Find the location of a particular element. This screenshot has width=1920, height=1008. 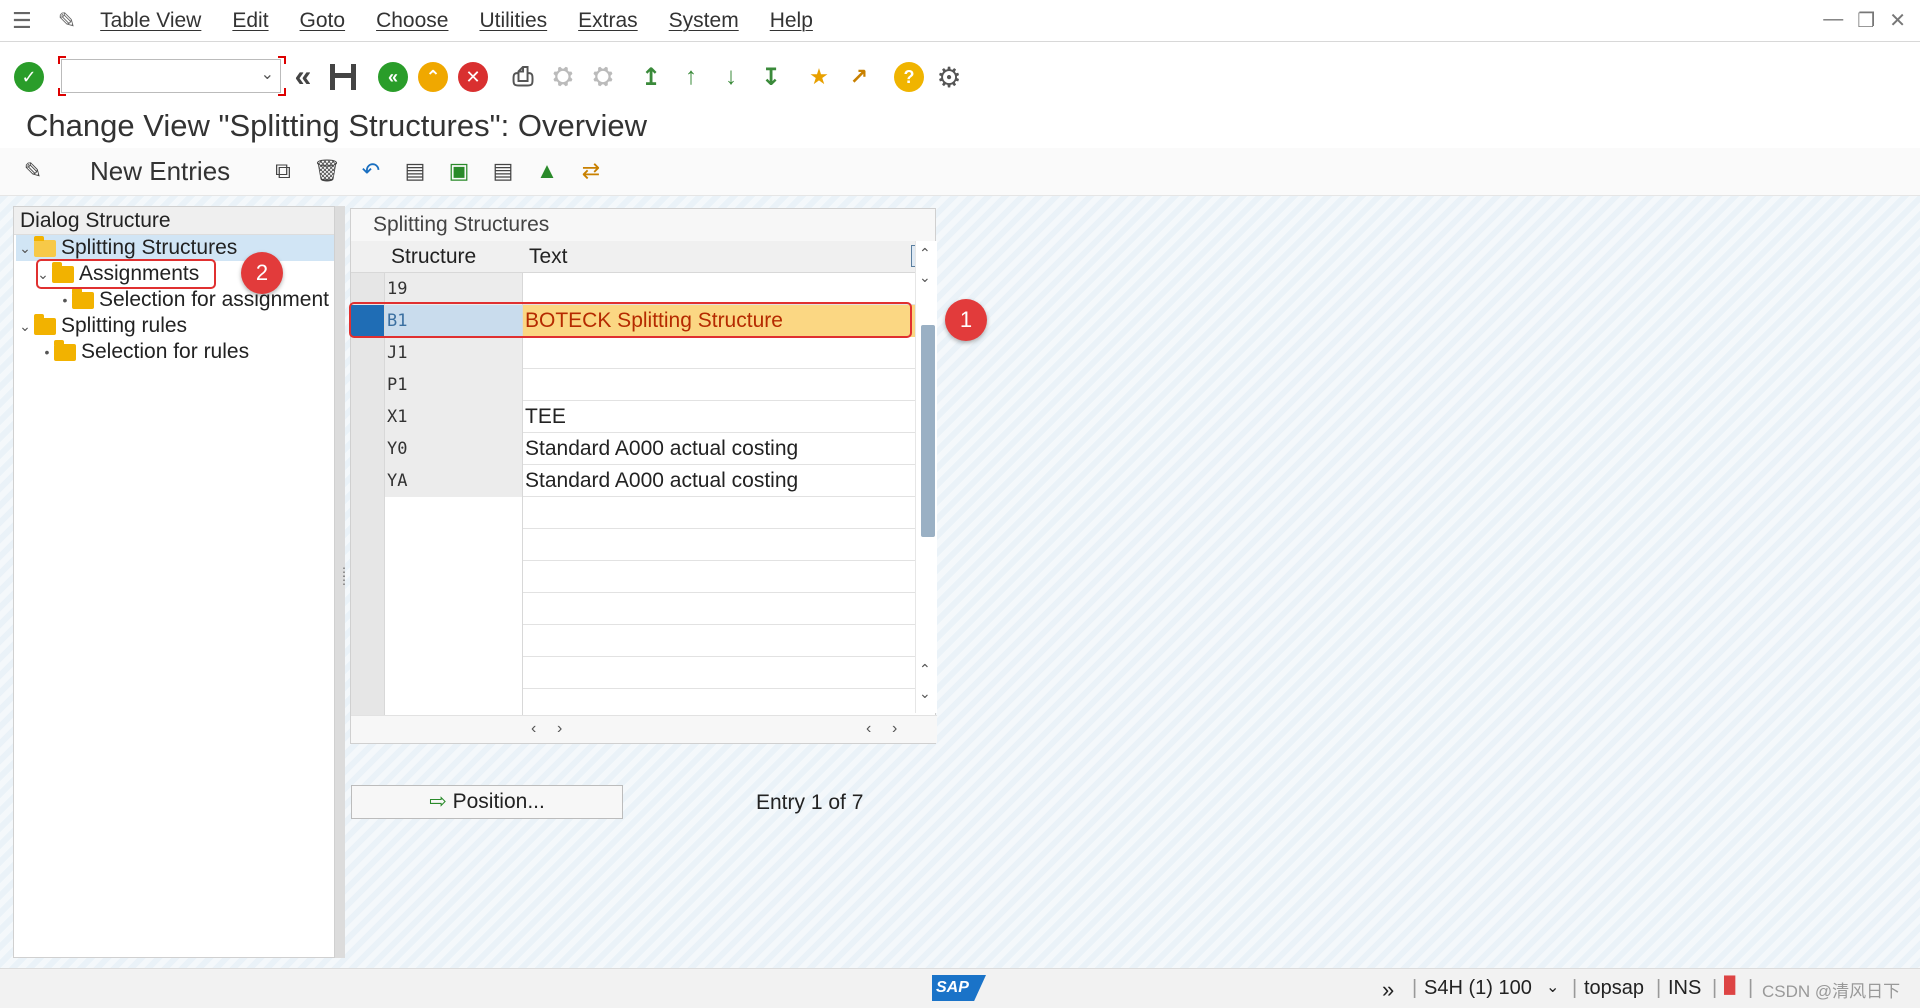

copy-as-icon: ⧉ is located at coordinates (283, 173).